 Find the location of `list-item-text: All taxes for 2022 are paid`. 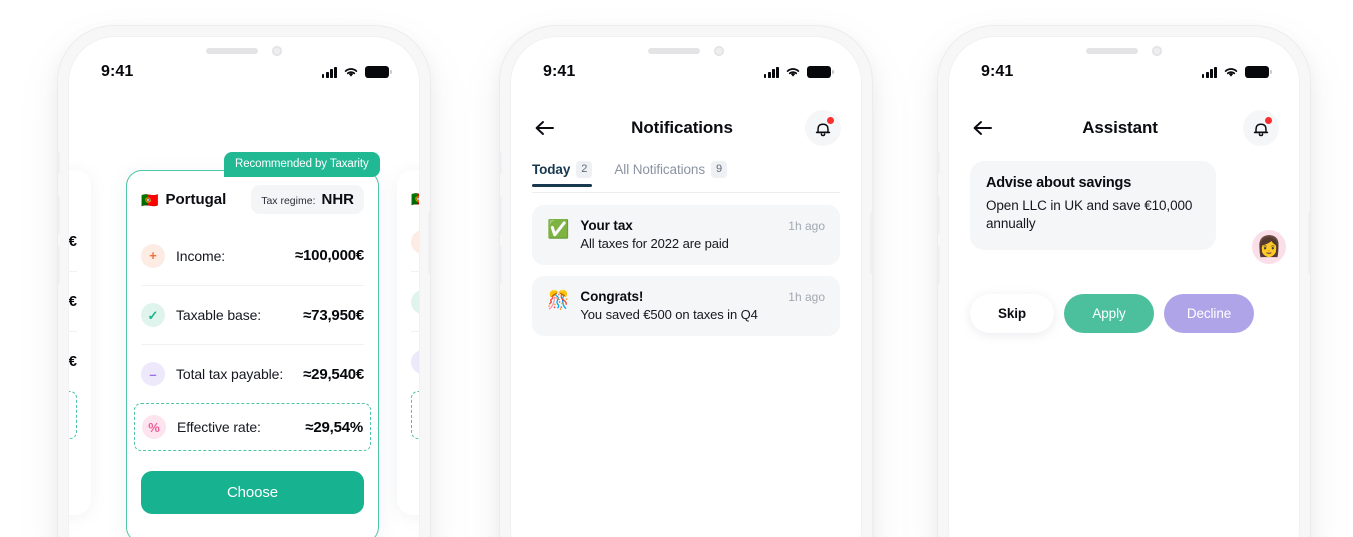

list-item-text: All taxes for 2022 are paid is located at coordinates (654, 243).